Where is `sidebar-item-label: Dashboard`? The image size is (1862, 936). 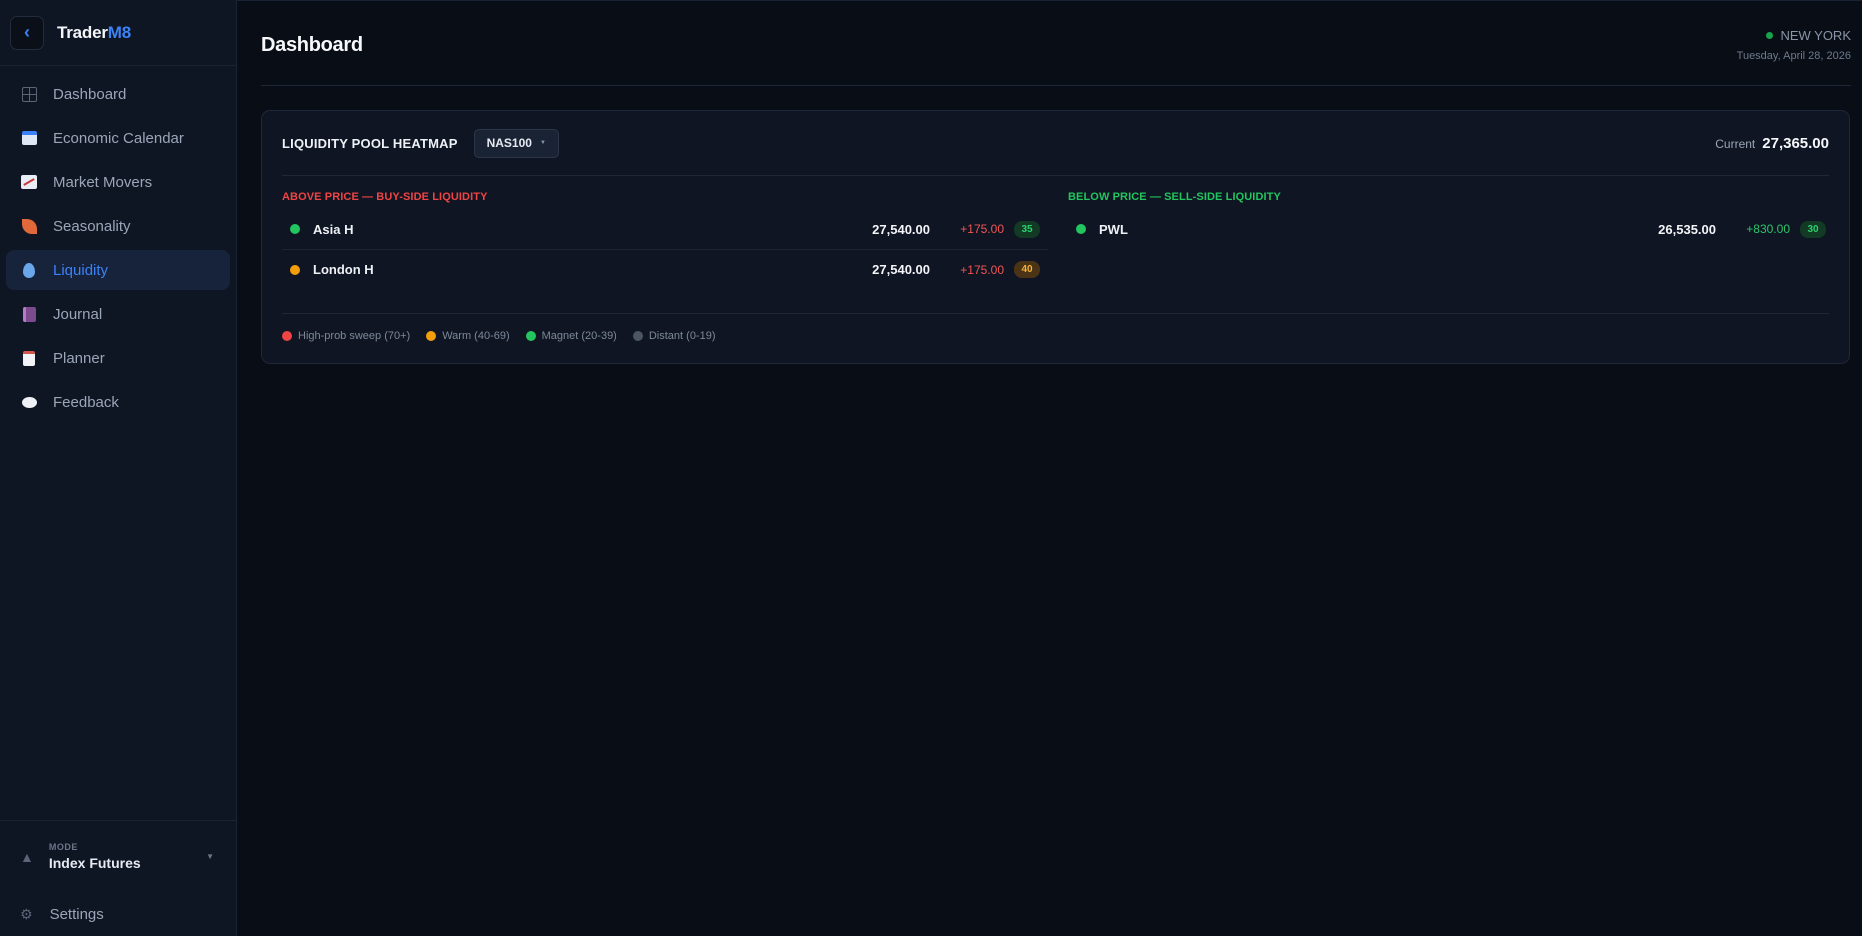 sidebar-item-label: Dashboard is located at coordinates (90, 94).